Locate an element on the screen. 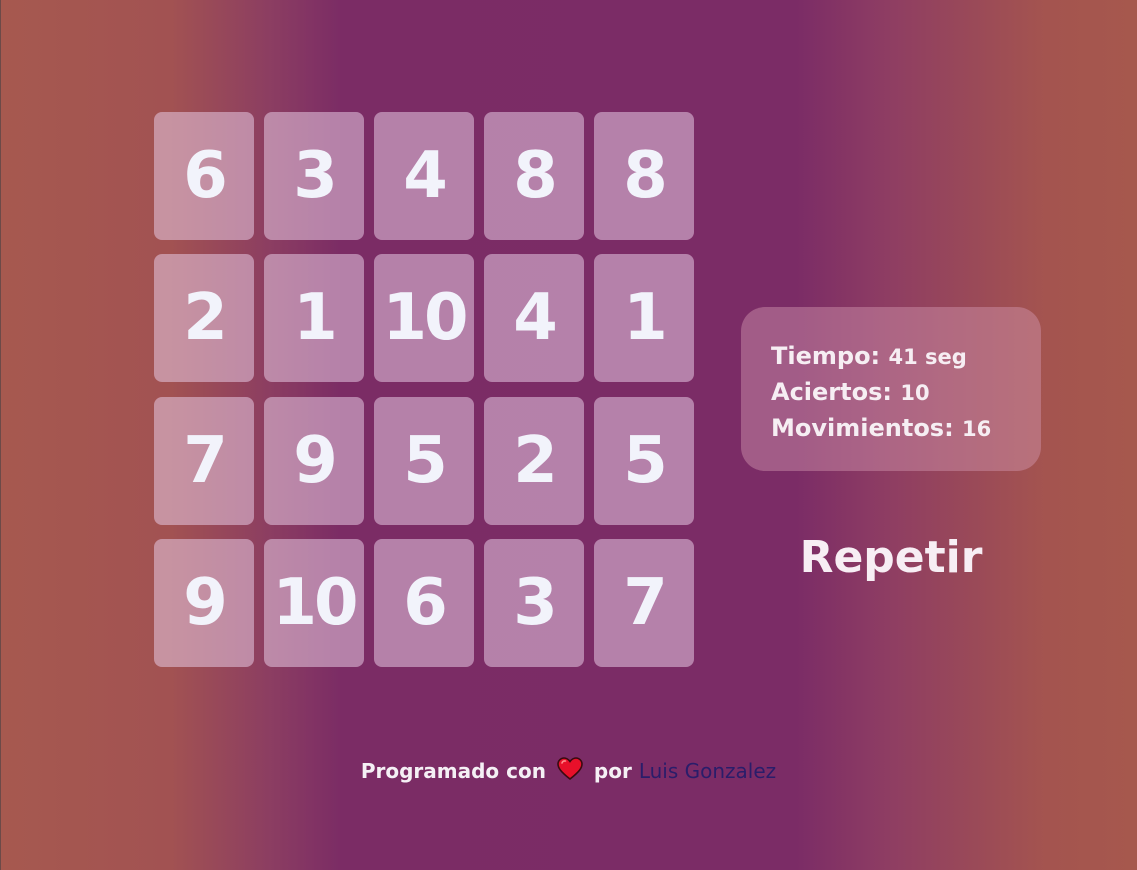 The width and height of the screenshot is (1137, 870). footer: Programado con por Luis Gonzalez is located at coordinates (568, 772).